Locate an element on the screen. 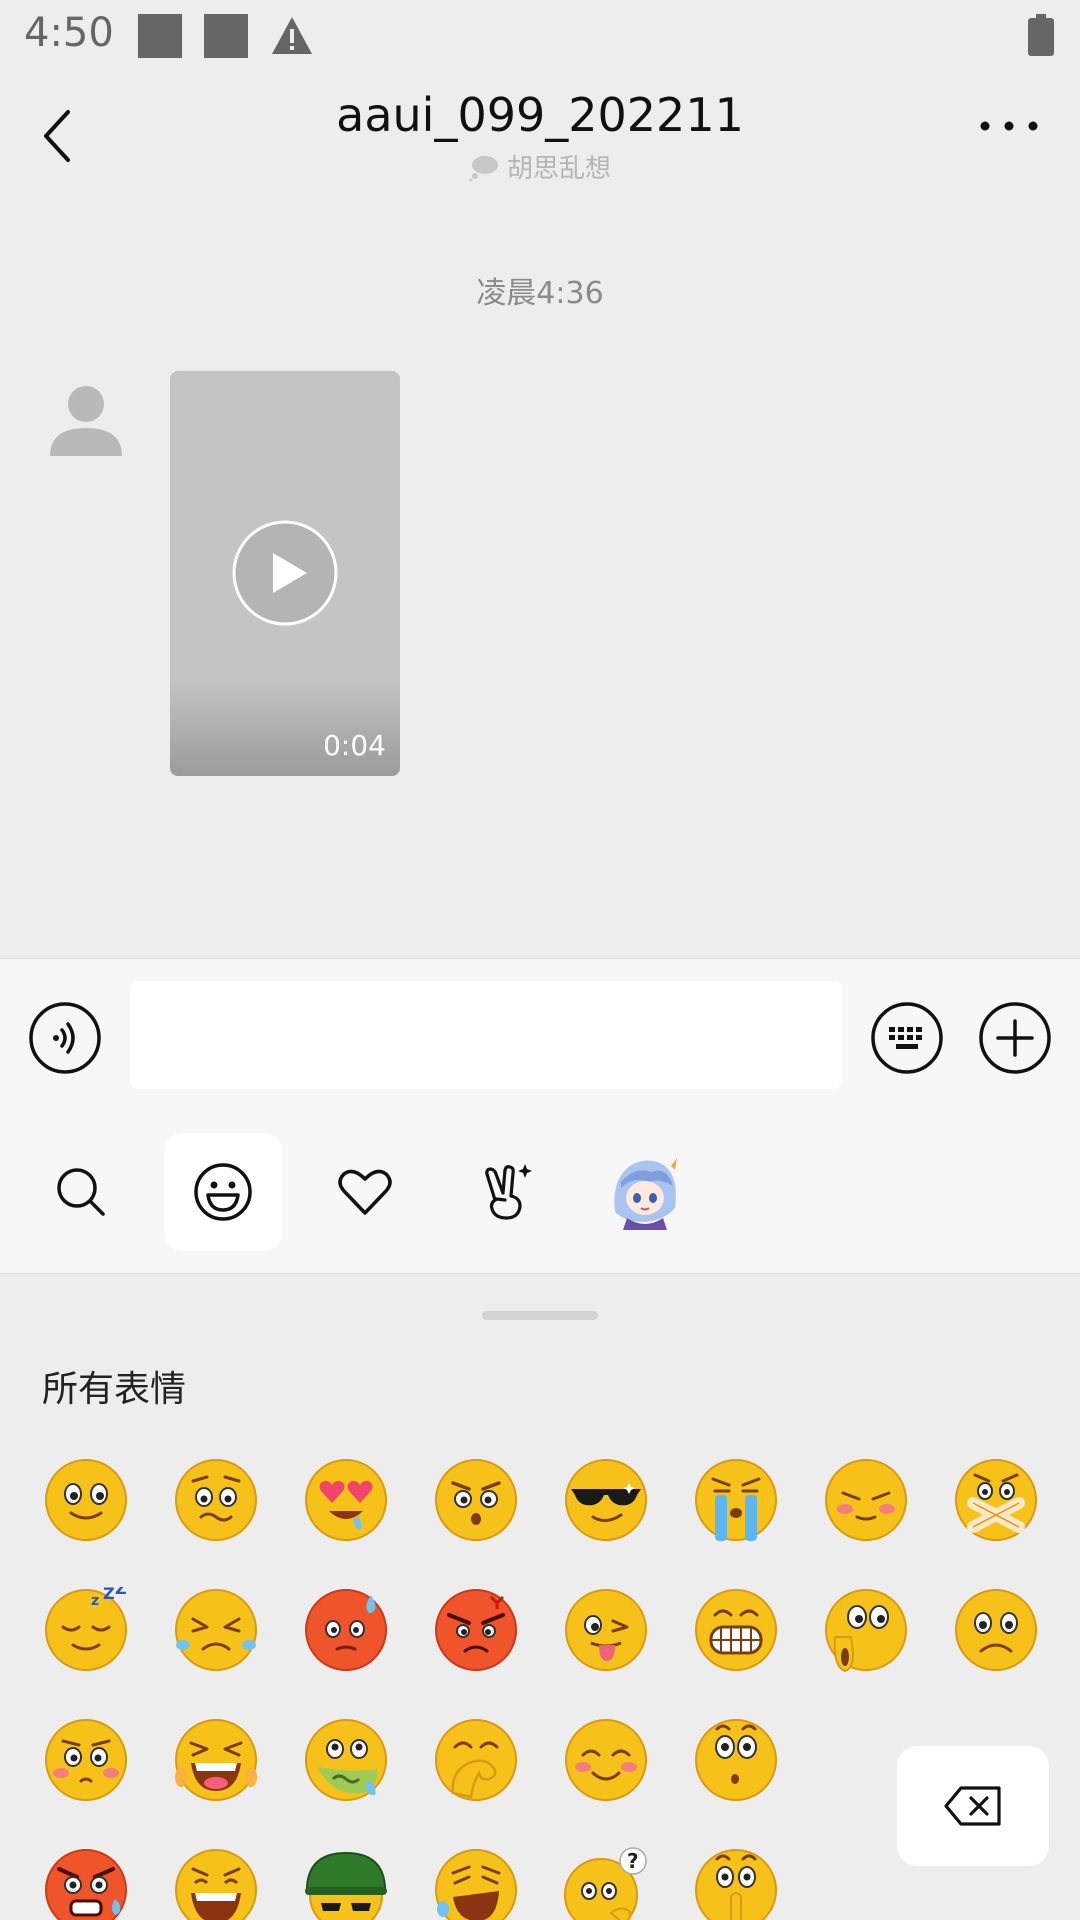  emoji-big-grin is located at coordinates (216, 1883).